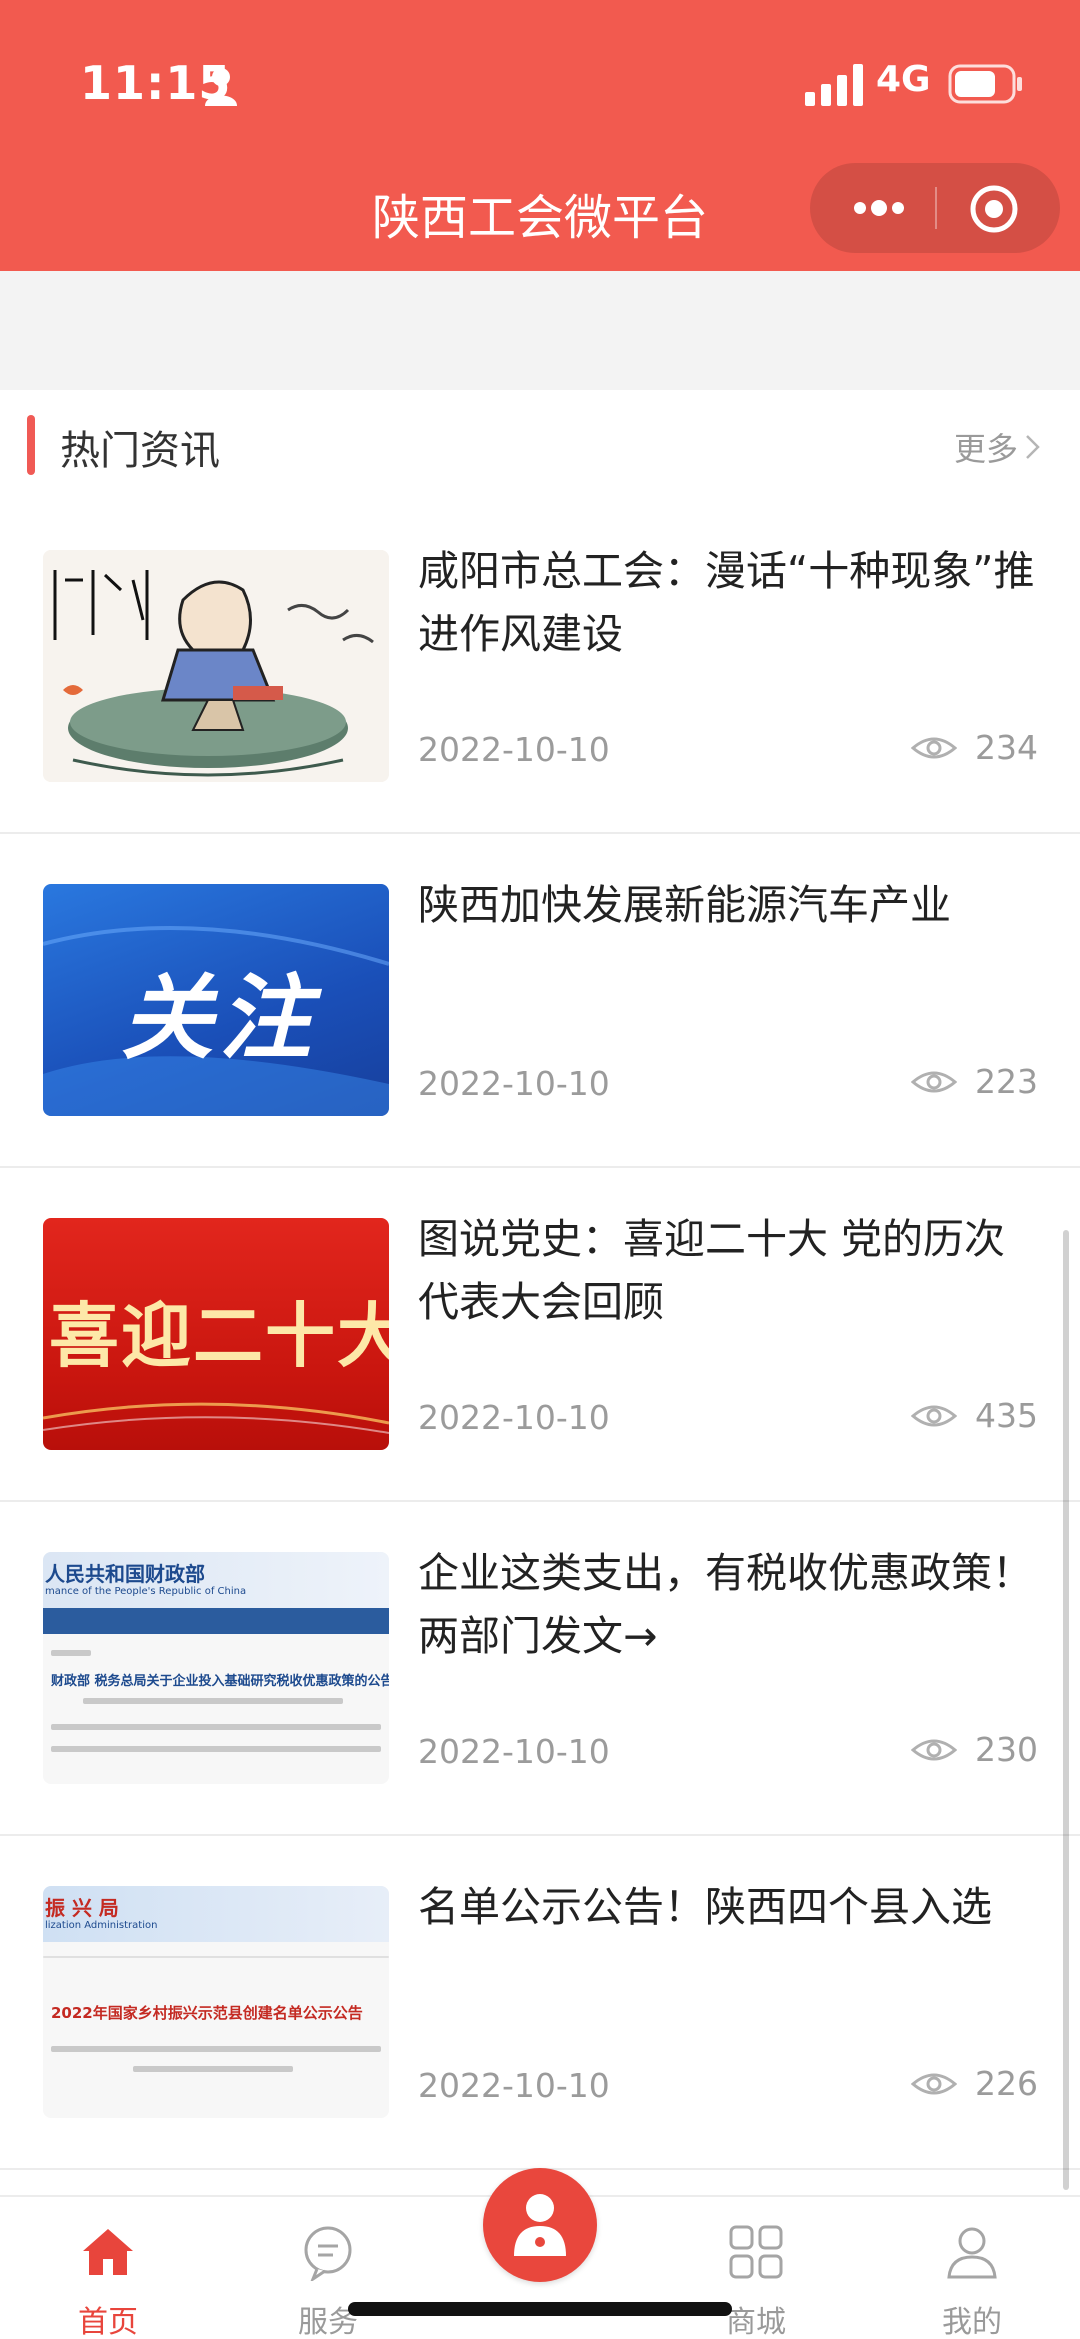 The height and width of the screenshot is (2339, 1080). I want to click on tab-service: 服务, so click(328, 2268).